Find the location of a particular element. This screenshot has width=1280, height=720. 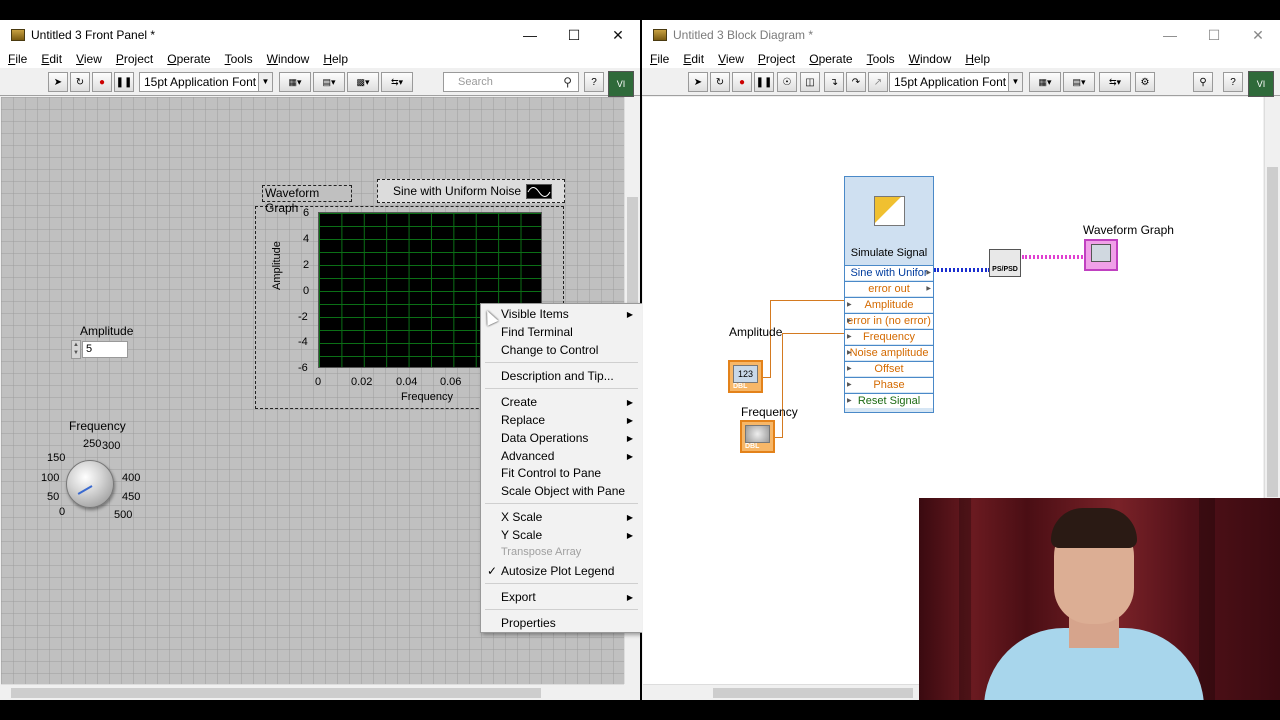

block-diagram-horizontal-scrollbar is located at coordinates (781, 692).